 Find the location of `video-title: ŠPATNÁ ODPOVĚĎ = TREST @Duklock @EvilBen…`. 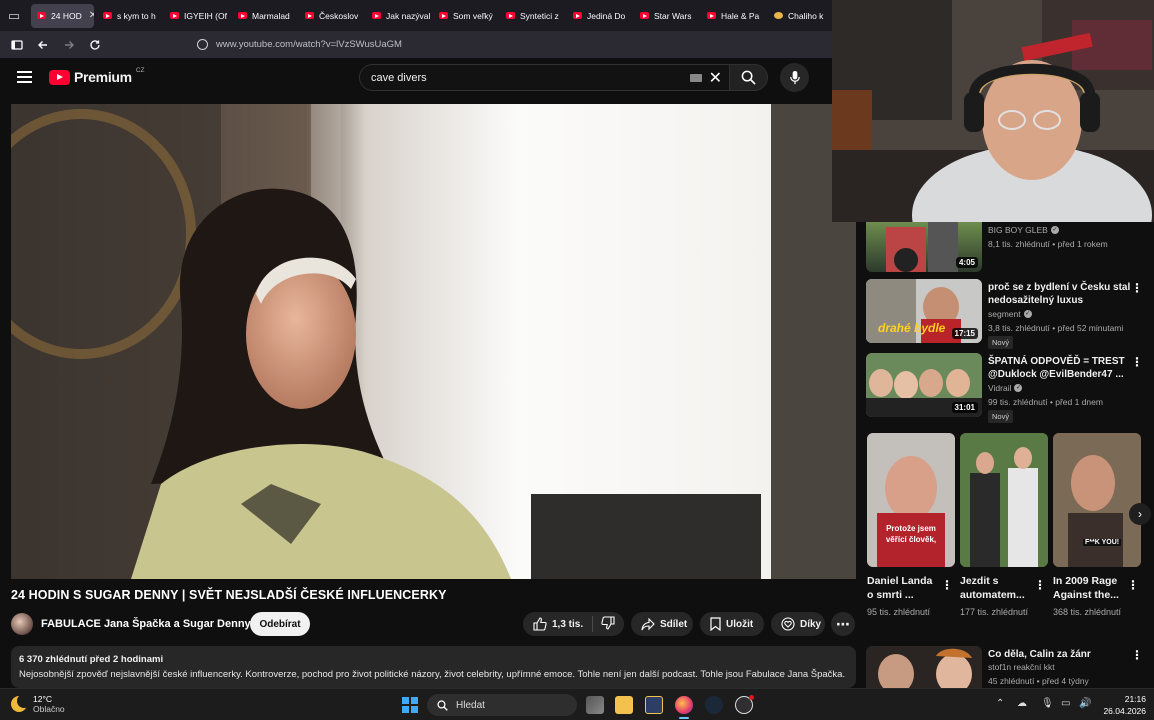

video-title: ŠPATNÁ ODPOVĚĎ = TREST @Duklock @EvilBen… is located at coordinates (1061, 368).